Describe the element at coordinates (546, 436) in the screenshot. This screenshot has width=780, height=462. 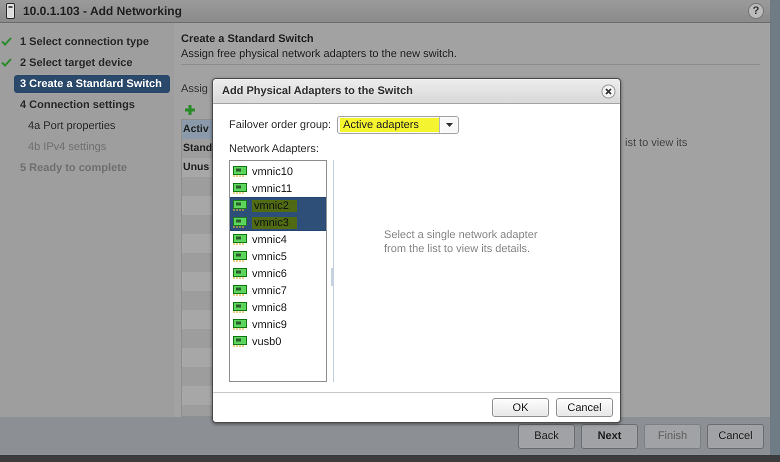
I see `wizard-button: Back` at that location.